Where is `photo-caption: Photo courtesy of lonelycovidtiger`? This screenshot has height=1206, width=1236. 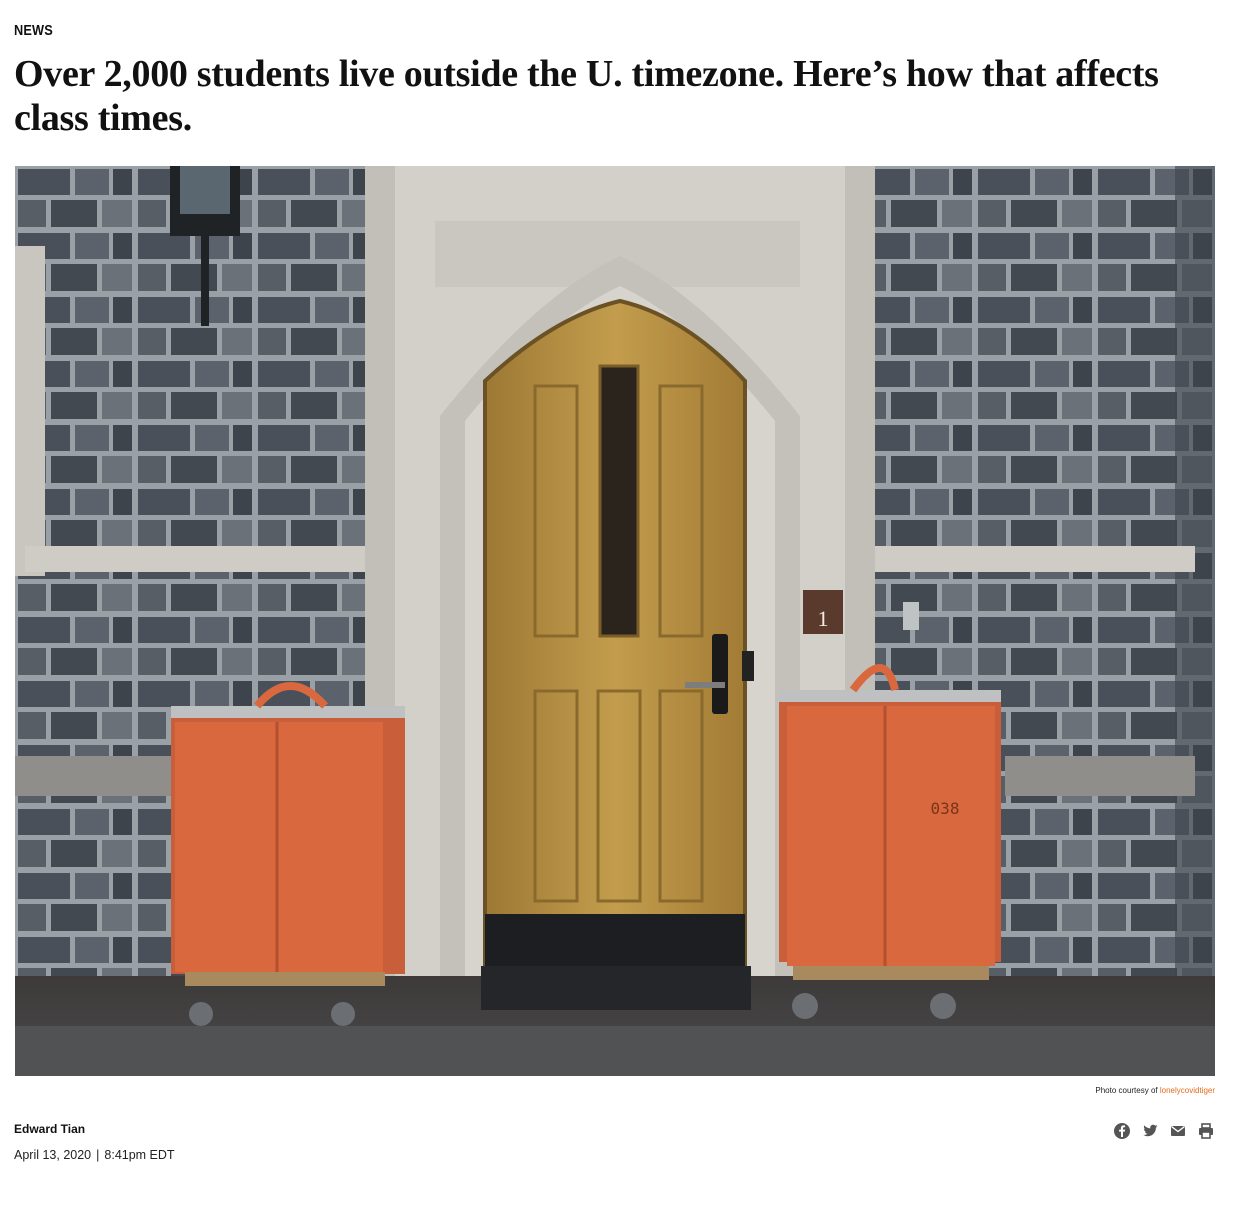 photo-caption: Photo courtesy of lonelycovidtiger is located at coordinates (1155, 1090).